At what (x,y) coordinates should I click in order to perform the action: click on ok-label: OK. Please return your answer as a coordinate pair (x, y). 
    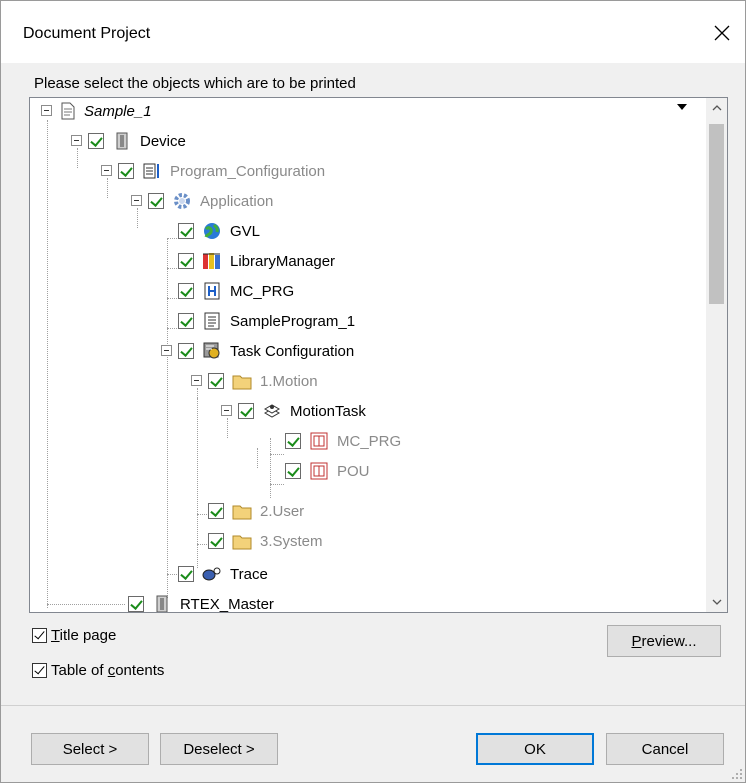
    Looking at the image, I should click on (535, 749).